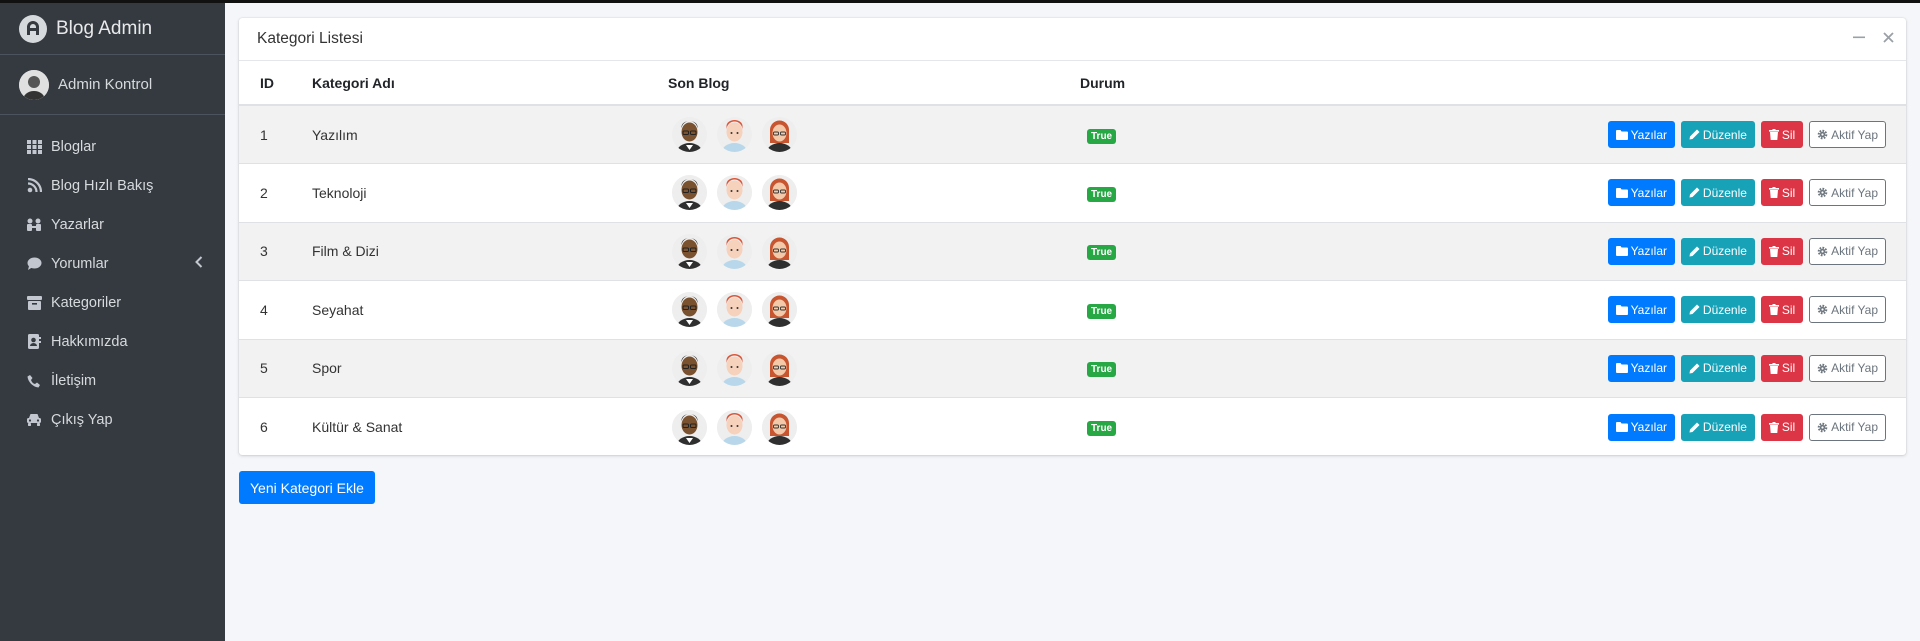  I want to click on row-name: Teknoloji, so click(339, 192).